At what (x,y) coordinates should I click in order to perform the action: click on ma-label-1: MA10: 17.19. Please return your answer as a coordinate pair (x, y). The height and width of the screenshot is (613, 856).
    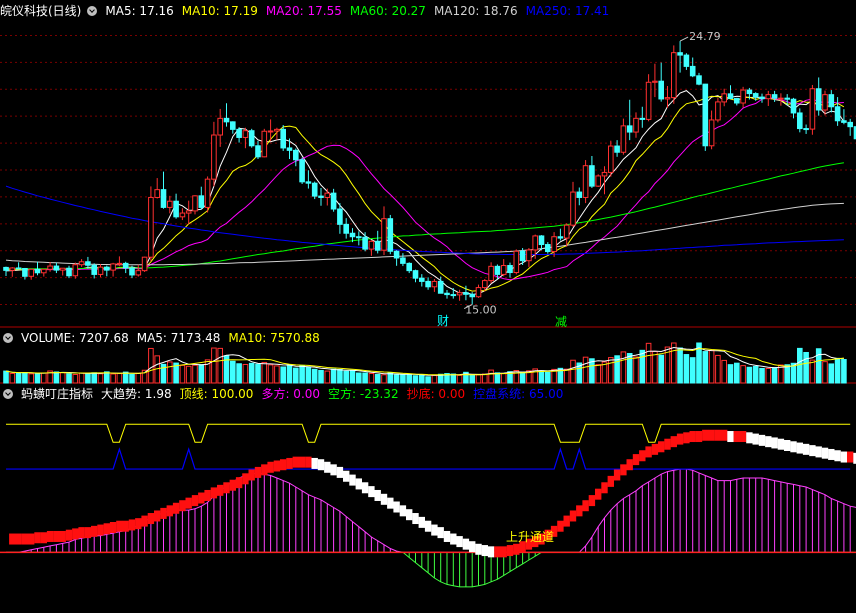
    Looking at the image, I should click on (219, 11).